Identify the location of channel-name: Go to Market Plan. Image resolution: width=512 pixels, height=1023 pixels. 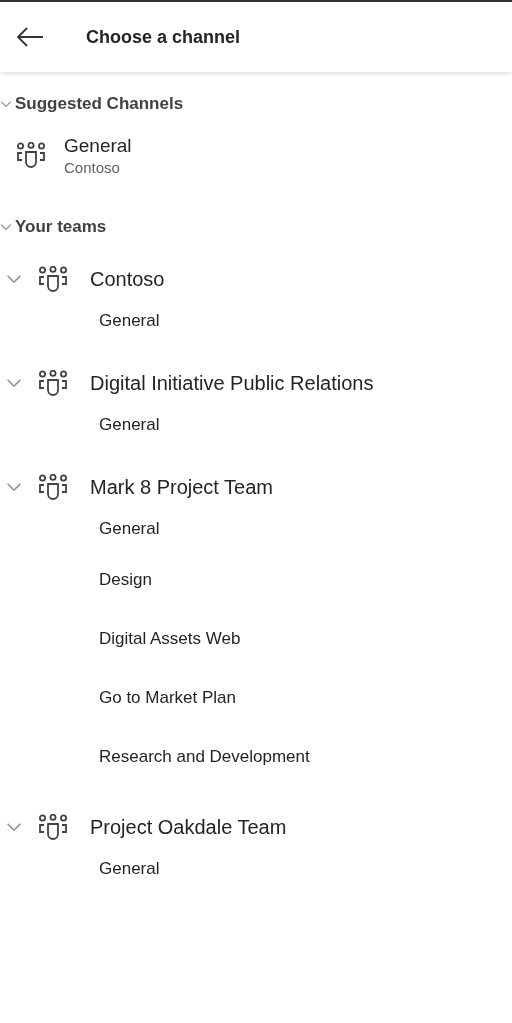
(167, 697).